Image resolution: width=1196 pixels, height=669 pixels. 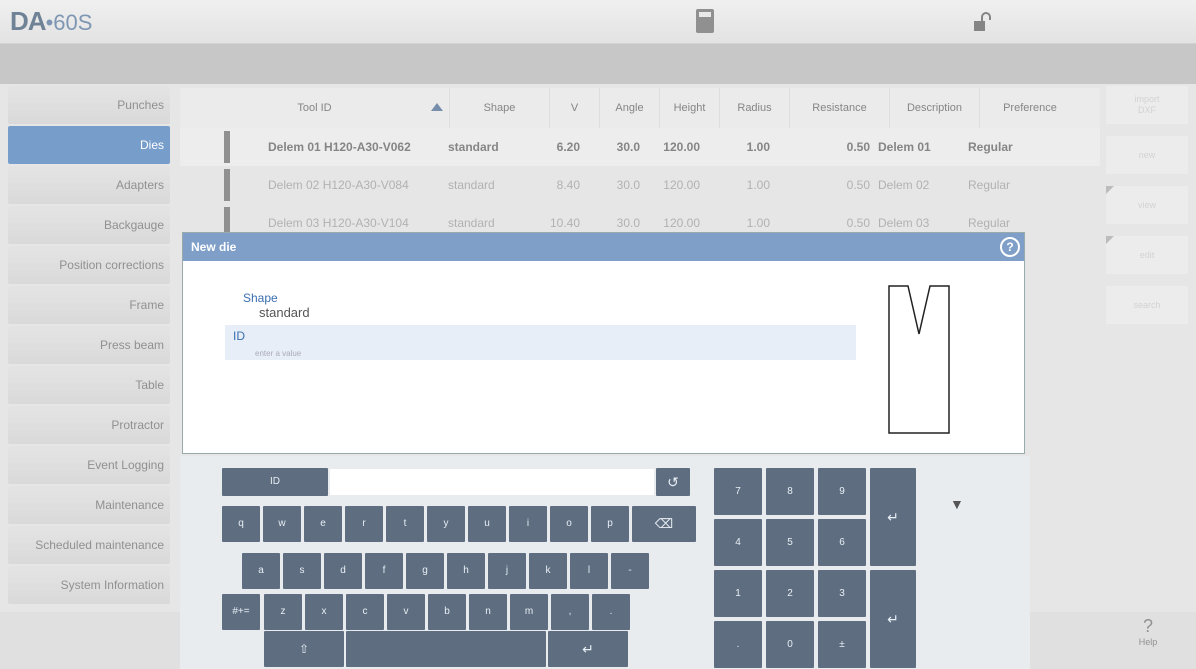 I want to click on key-g: g, so click(x=425, y=571).